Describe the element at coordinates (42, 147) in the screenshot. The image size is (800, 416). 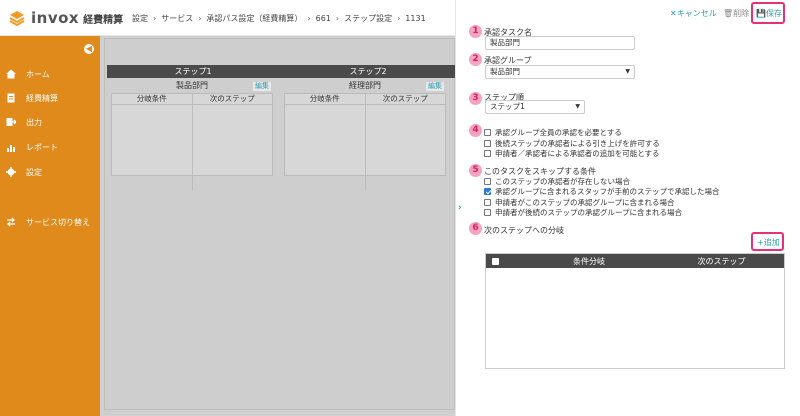
I see `sidebar-item-label: レポート` at that location.